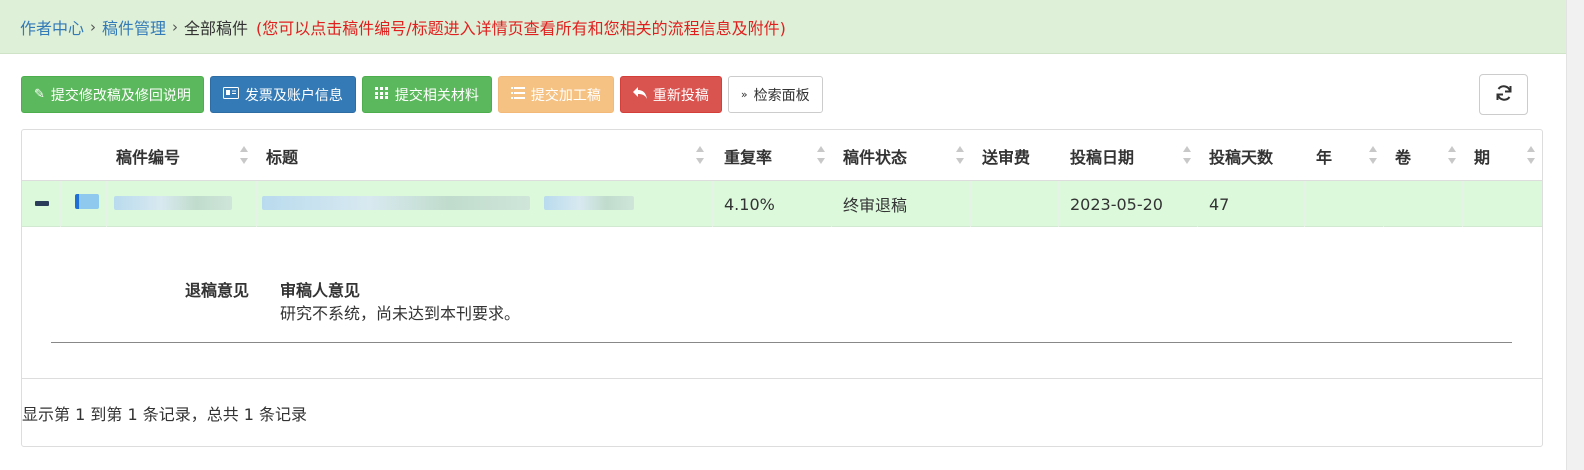 This screenshot has height=470, width=1584. I want to click on submit-processing-button: 提交加工稿, so click(555, 94).